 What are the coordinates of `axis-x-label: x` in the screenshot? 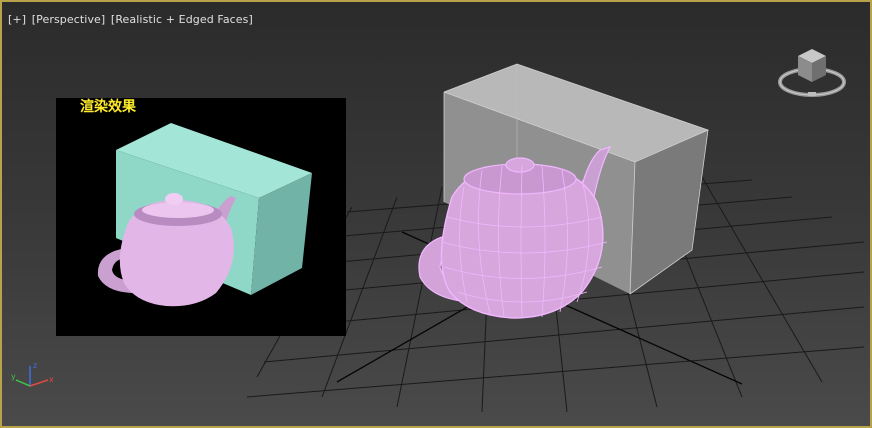 It's located at (51, 379).